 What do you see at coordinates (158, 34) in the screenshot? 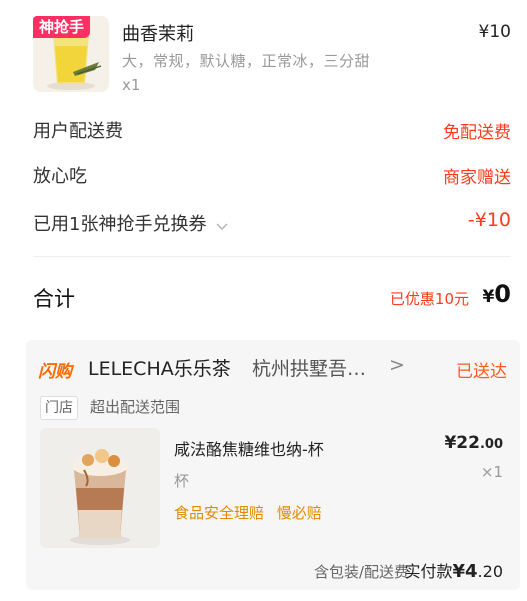
I see `item-name: 曲香茉莉` at bounding box center [158, 34].